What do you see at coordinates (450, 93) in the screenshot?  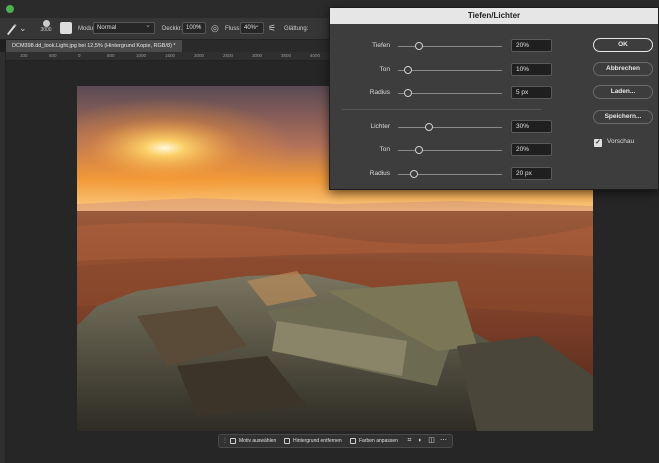 I see `shadows-radius-slider` at bounding box center [450, 93].